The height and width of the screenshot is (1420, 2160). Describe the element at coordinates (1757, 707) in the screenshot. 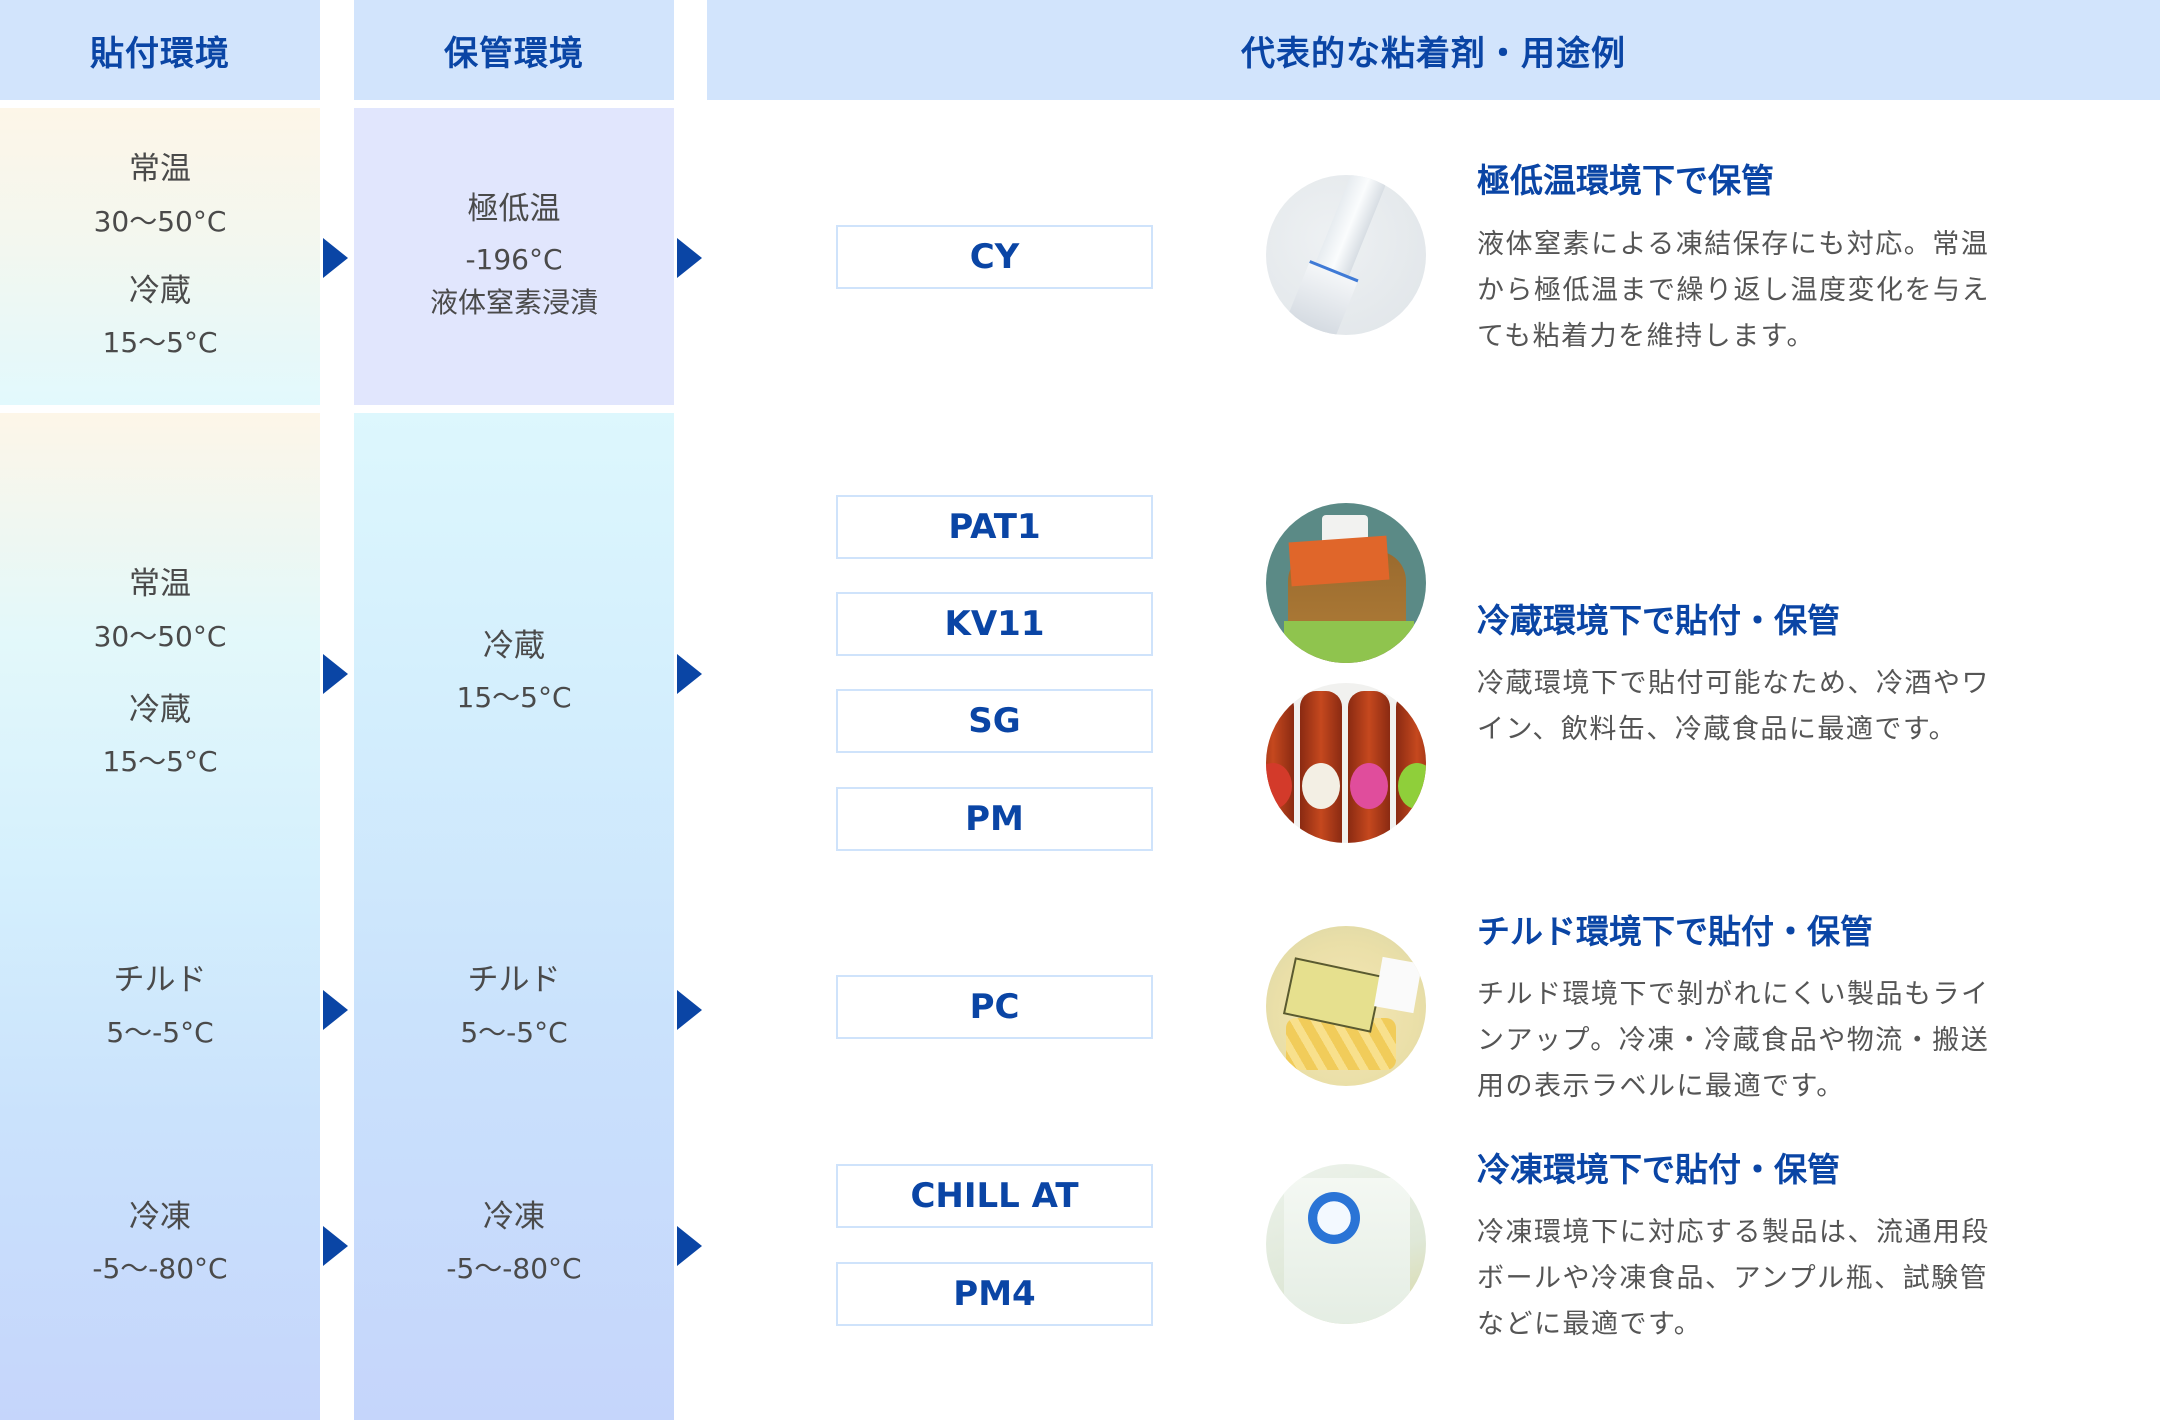

I see `use-case-description: 冷蔵環境下で貼付可能なため、冷酒やワ イン、飲料缶、冷蔵食品に最適です。` at that location.